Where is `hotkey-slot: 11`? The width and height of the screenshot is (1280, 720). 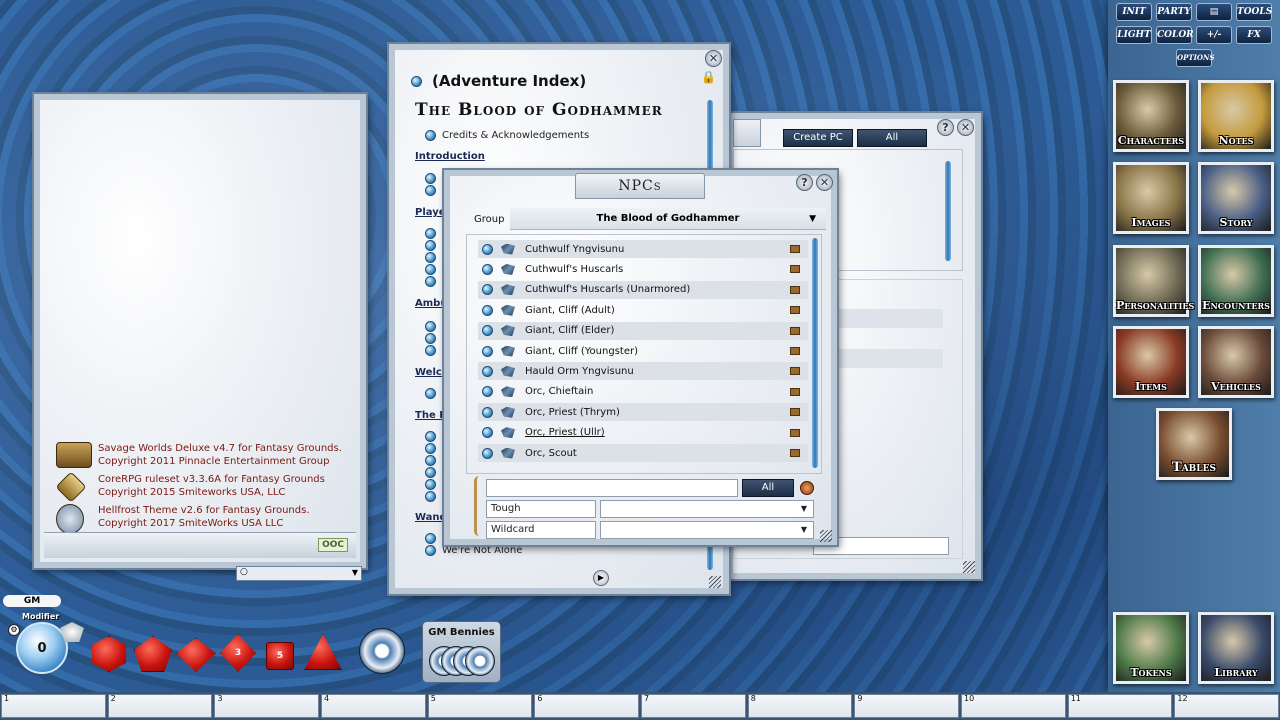 hotkey-slot: 11 is located at coordinates (1120, 706).